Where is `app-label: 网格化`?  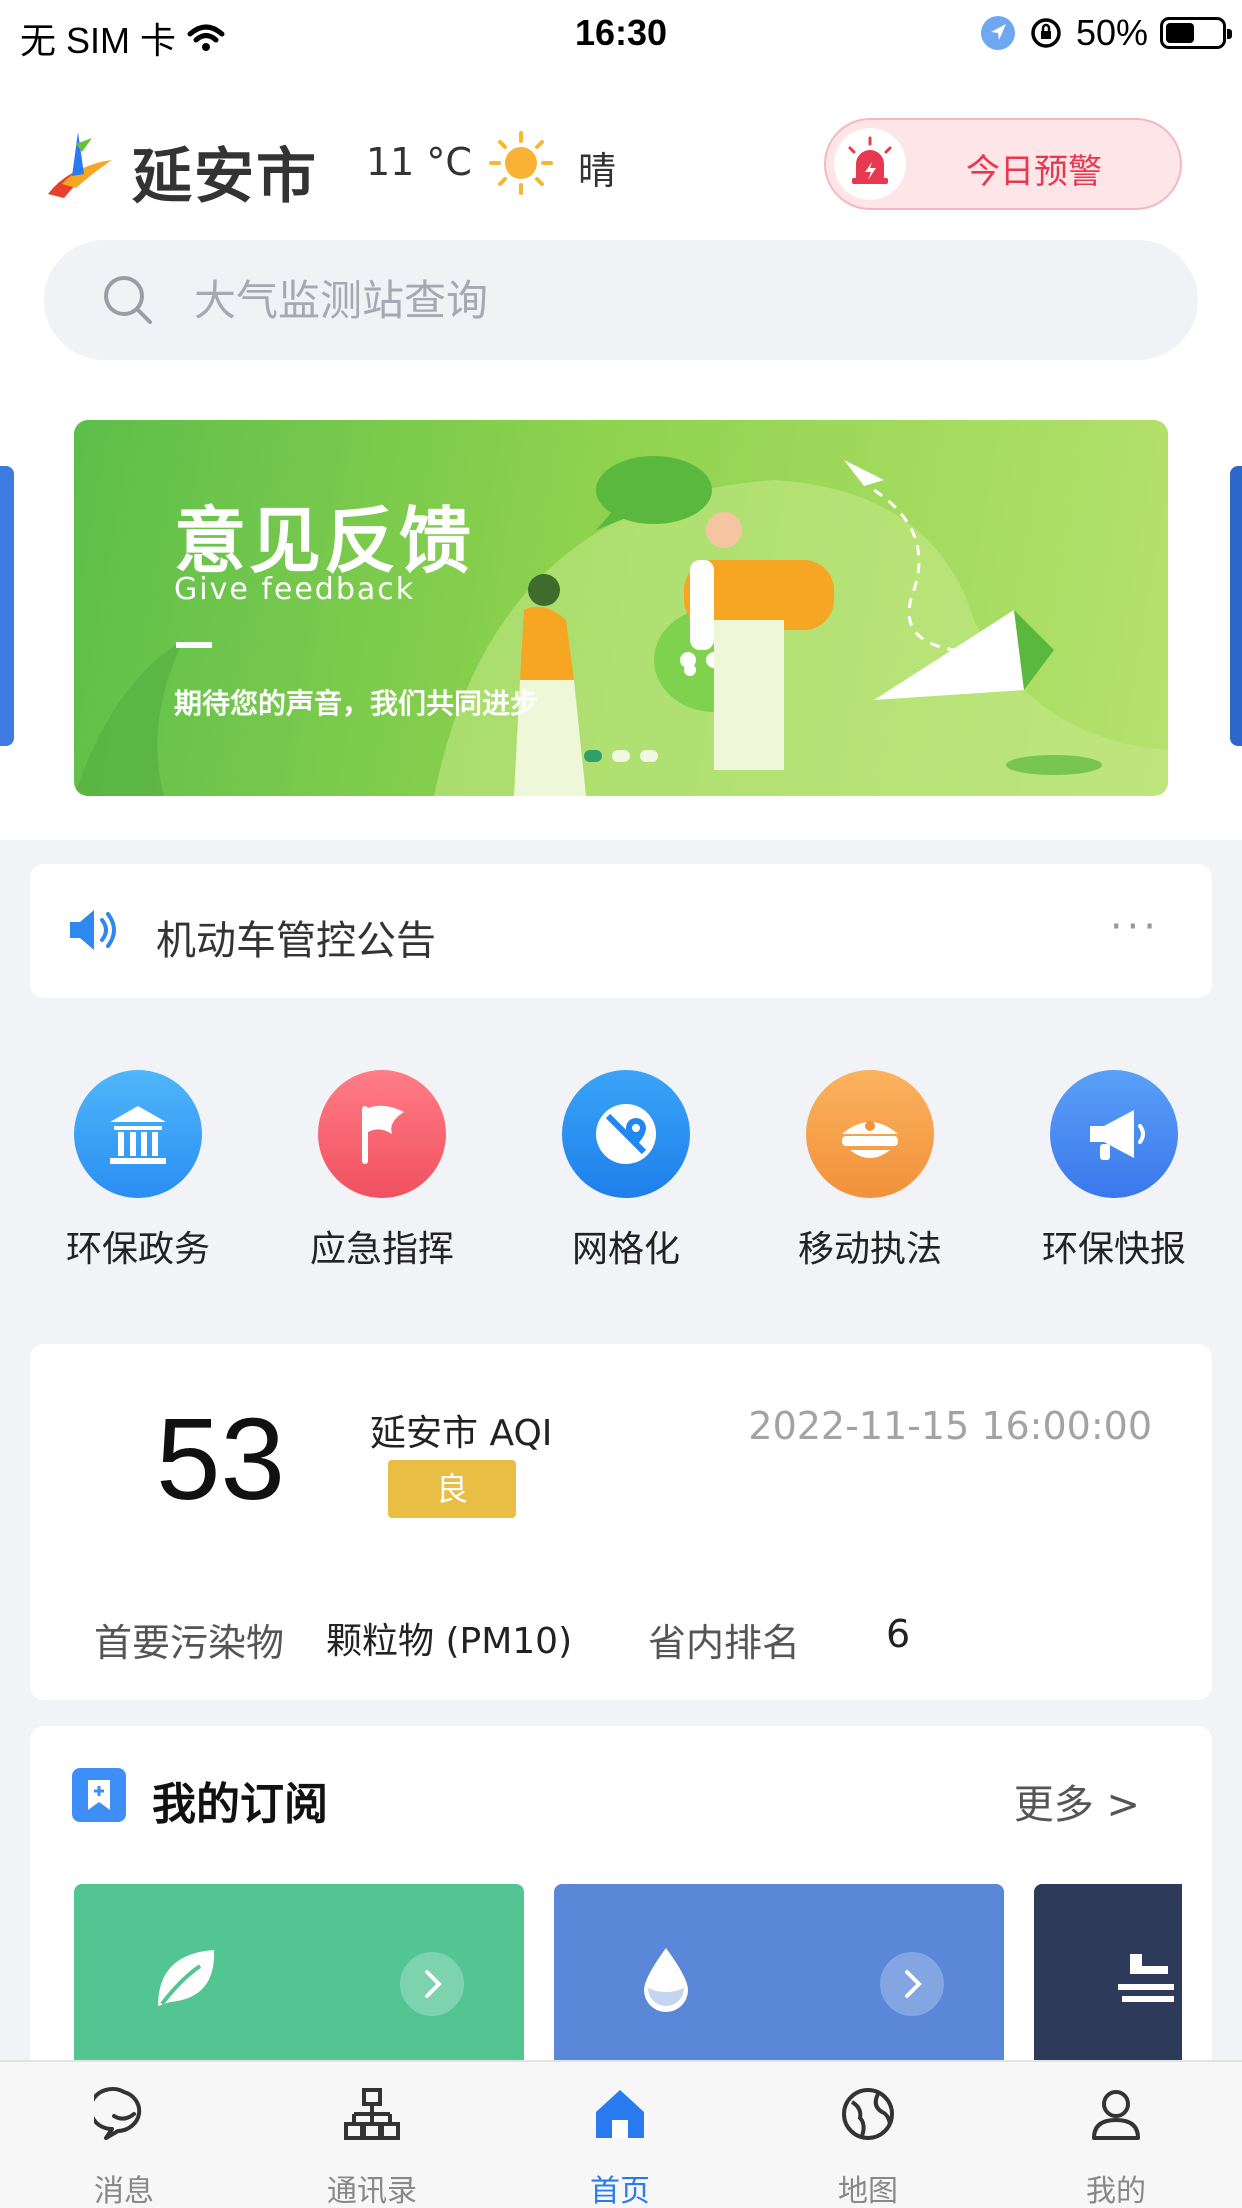
app-label: 网格化 is located at coordinates (625, 1249).